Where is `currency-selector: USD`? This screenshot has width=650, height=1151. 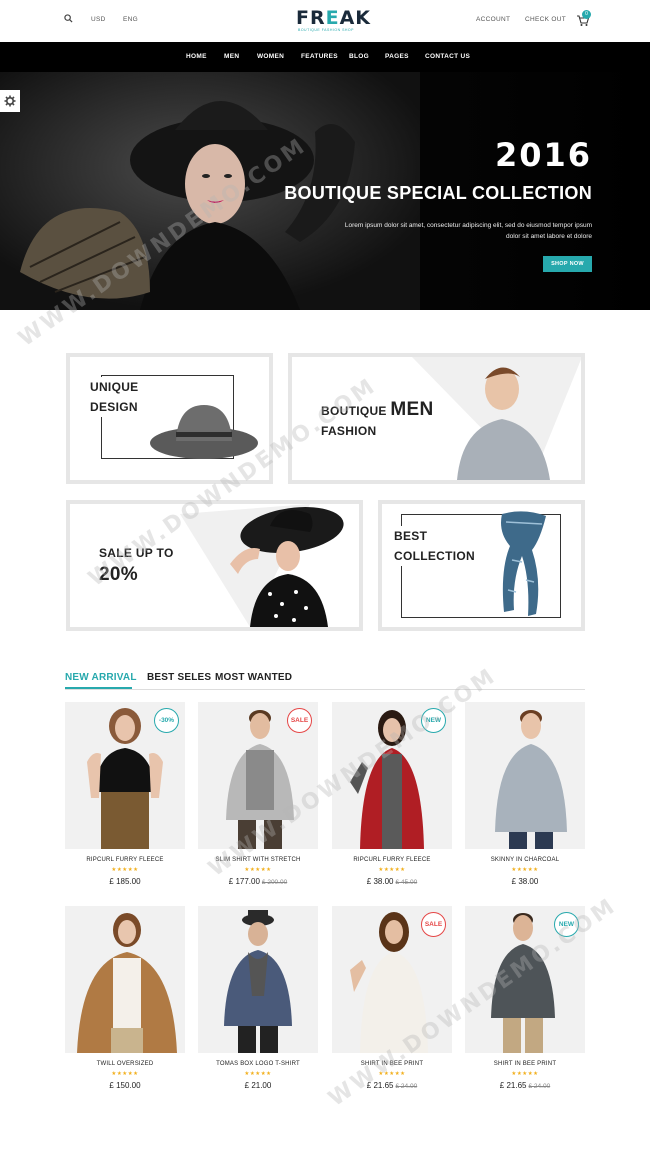 currency-selector: USD is located at coordinates (98, 19).